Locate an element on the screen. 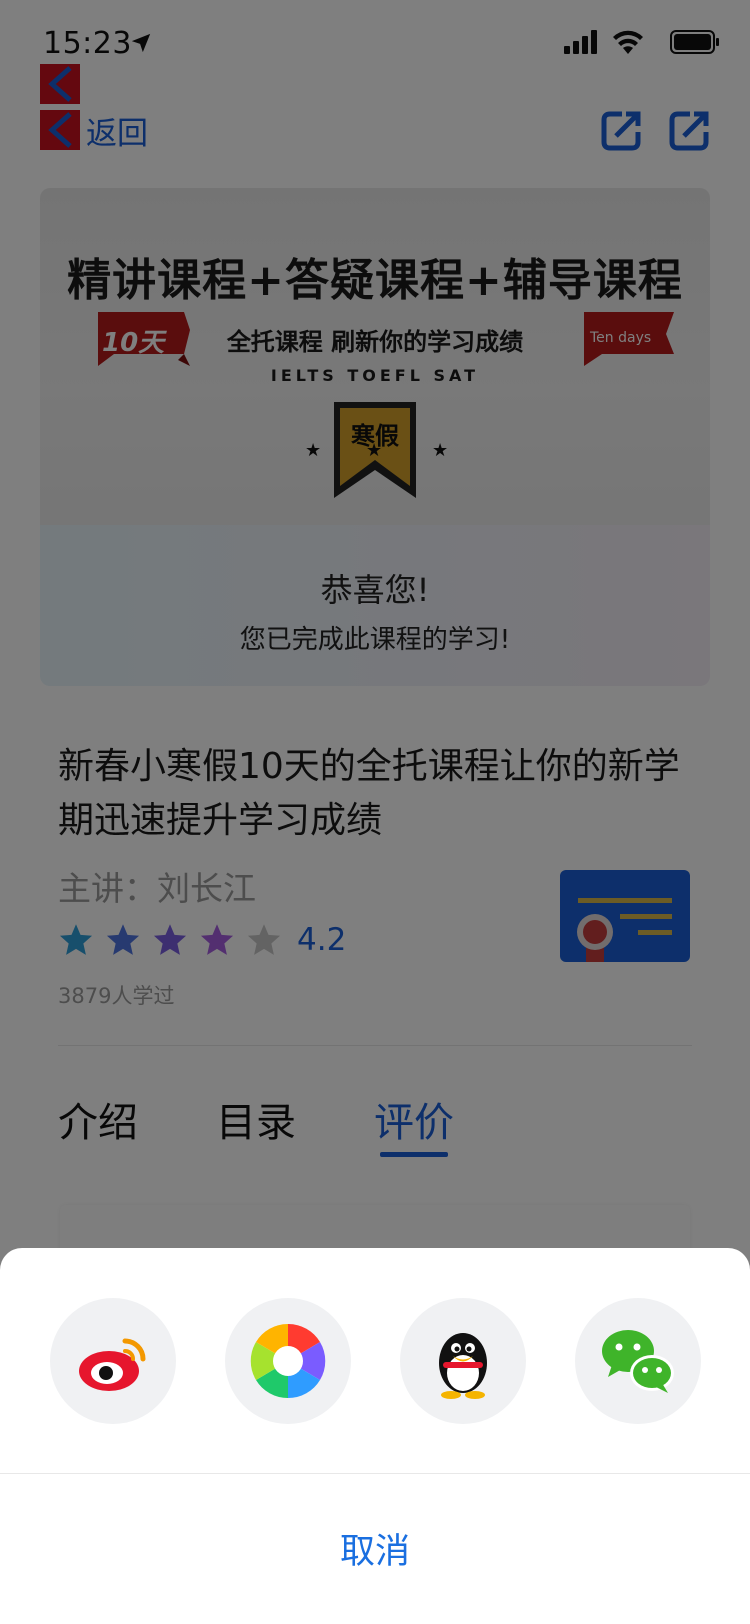  share-wechat-button is located at coordinates (638, 1361).